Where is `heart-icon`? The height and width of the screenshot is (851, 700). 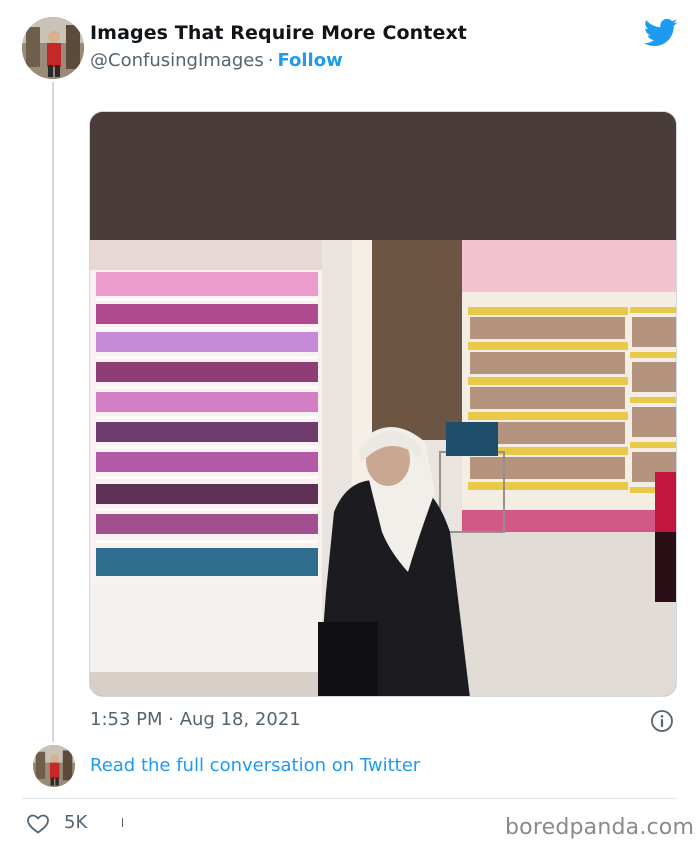 heart-icon is located at coordinates (38, 824).